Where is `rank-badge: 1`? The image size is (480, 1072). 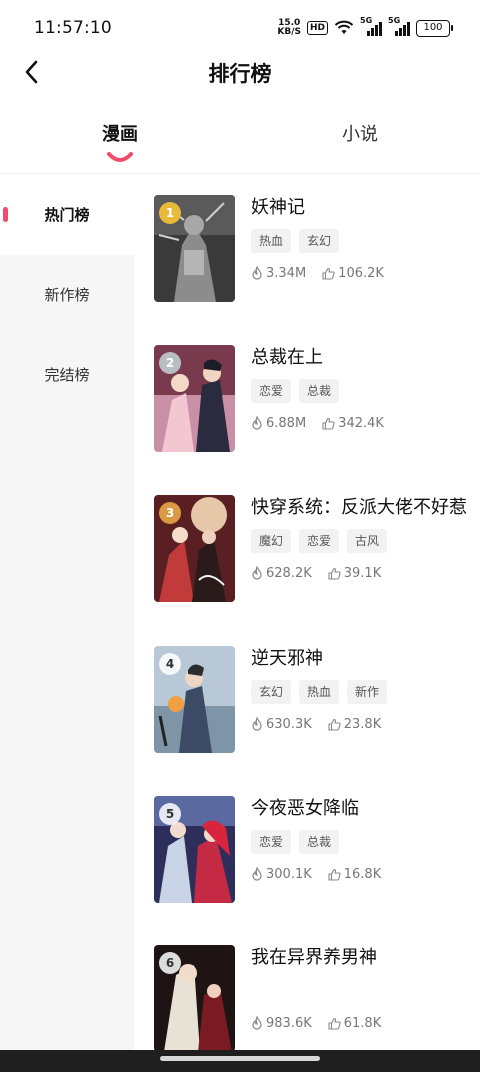 rank-badge: 1 is located at coordinates (170, 213).